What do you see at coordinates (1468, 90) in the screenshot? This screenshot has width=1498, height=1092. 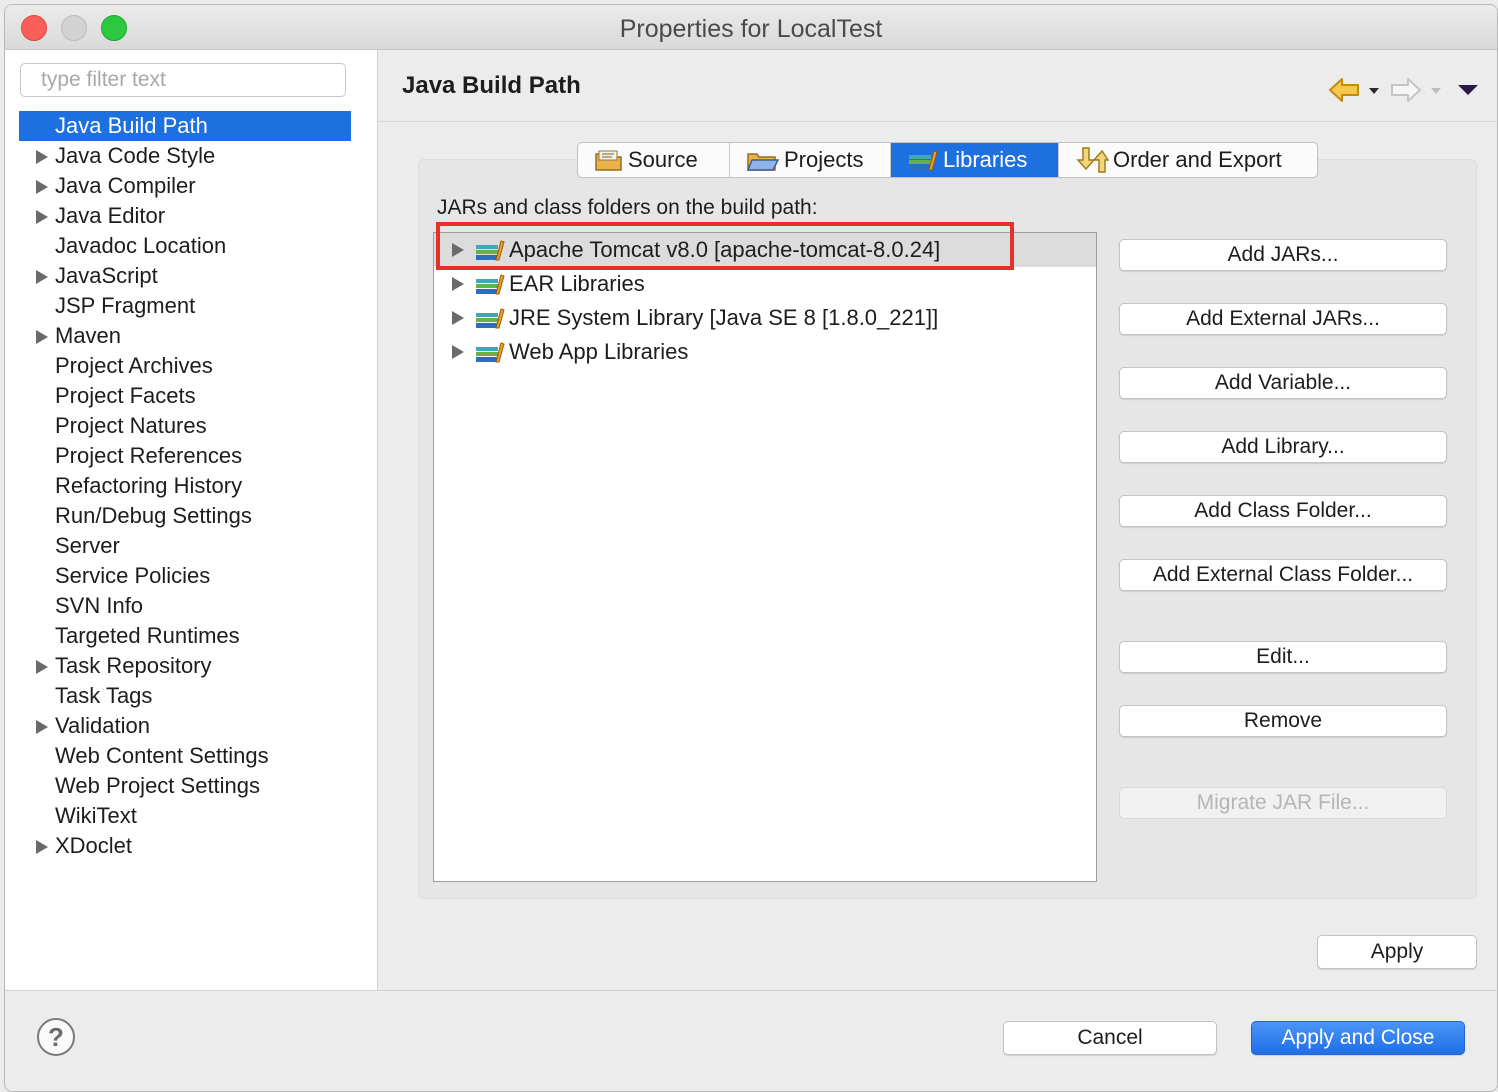 I see `view-menu-icon` at bounding box center [1468, 90].